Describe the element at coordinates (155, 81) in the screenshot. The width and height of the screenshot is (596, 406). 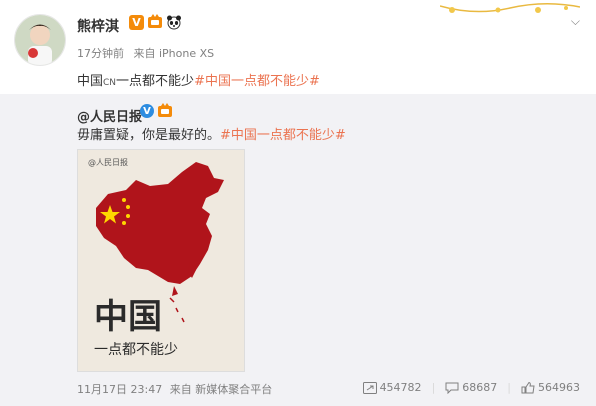
I see `post-text-part2: 一点都不能少` at that location.